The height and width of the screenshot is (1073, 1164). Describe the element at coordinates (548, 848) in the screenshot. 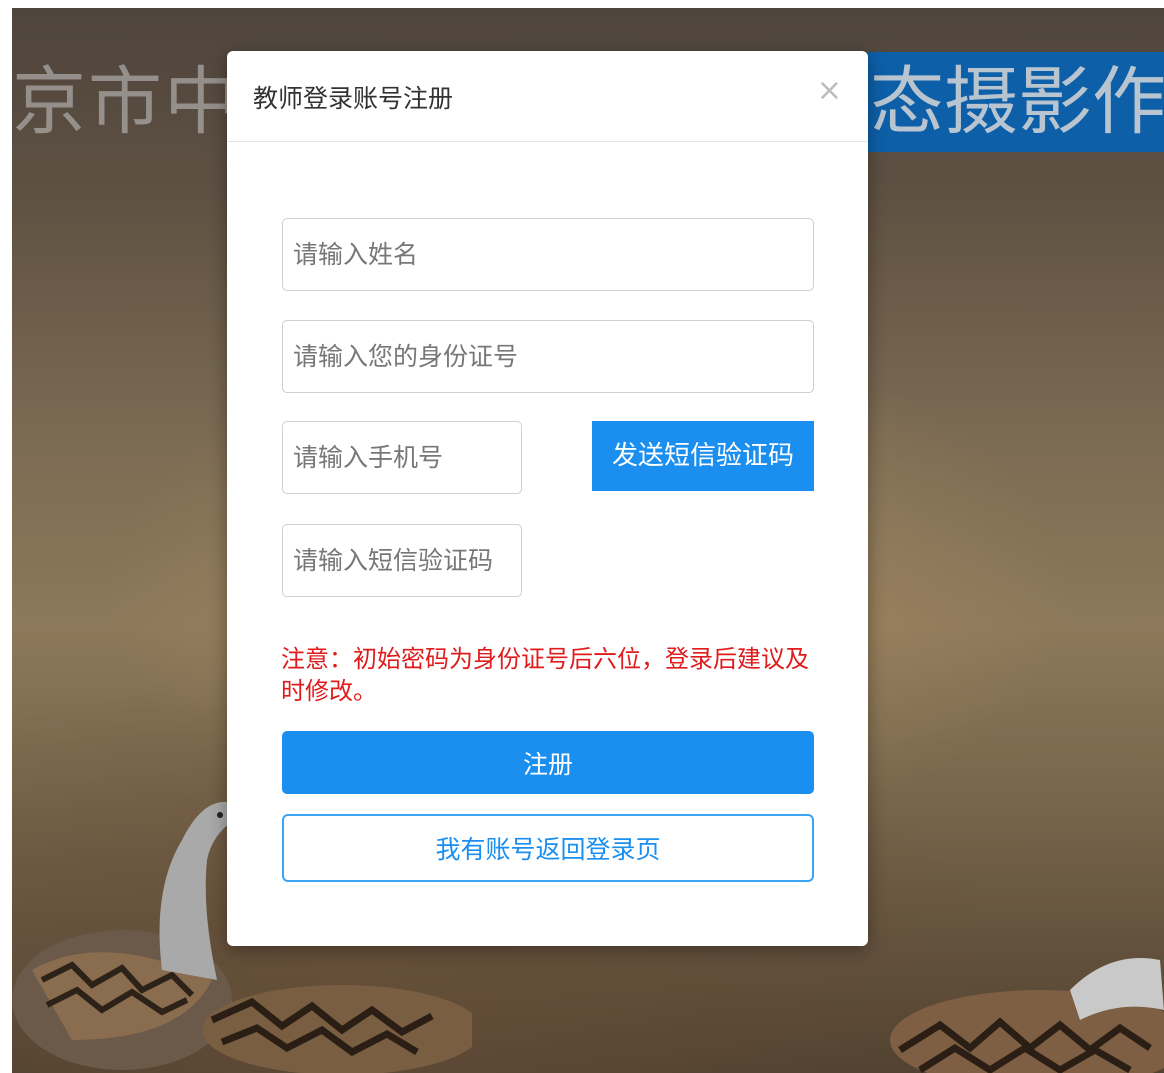

I see `back-to-login-button: 我有账号返回登录页` at that location.